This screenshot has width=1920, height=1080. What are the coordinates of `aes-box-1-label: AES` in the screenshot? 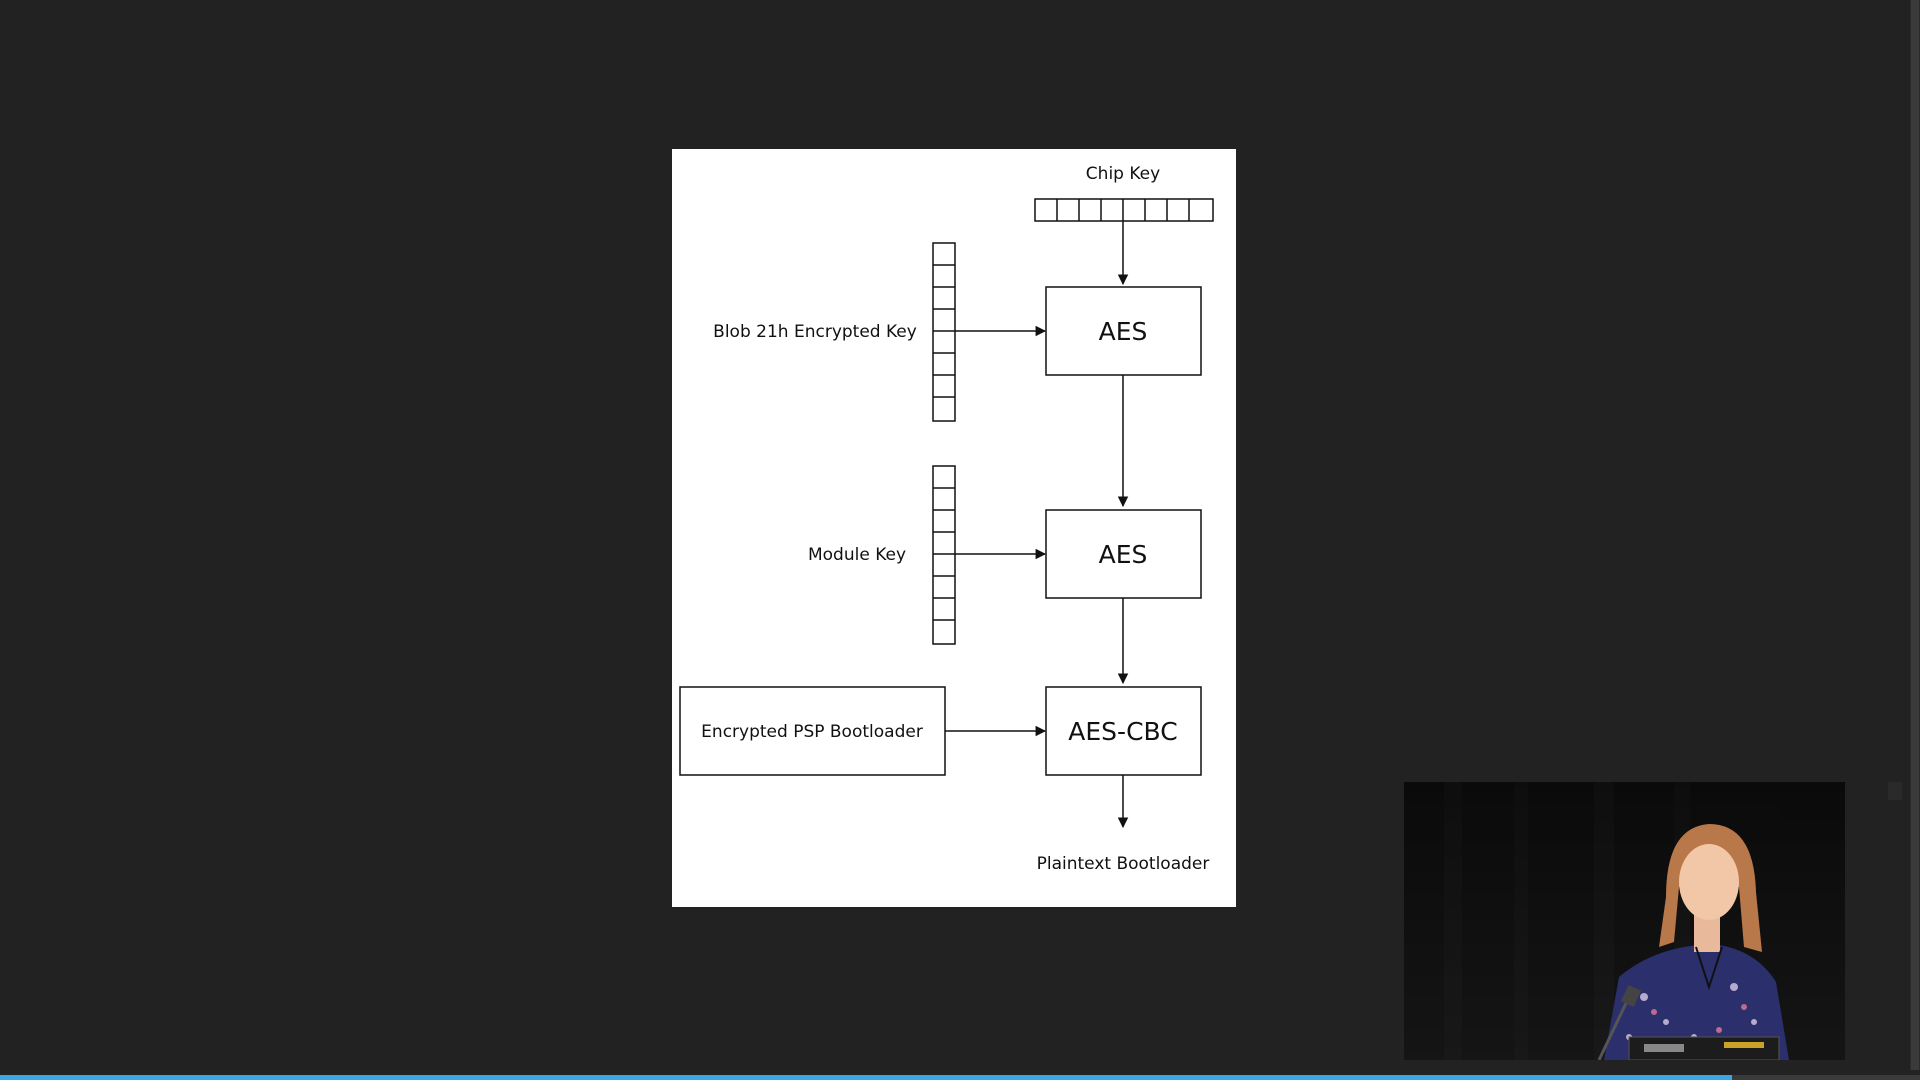 It's located at (1123, 331).